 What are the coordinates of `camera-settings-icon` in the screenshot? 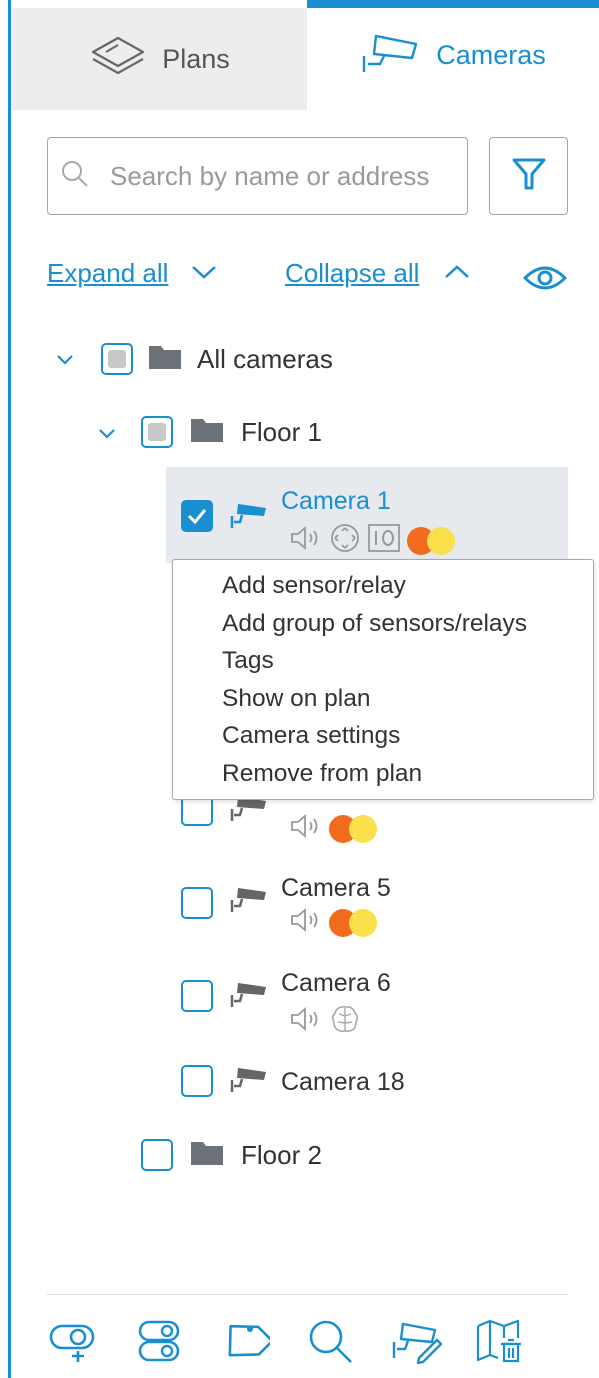 It's located at (417, 1343).